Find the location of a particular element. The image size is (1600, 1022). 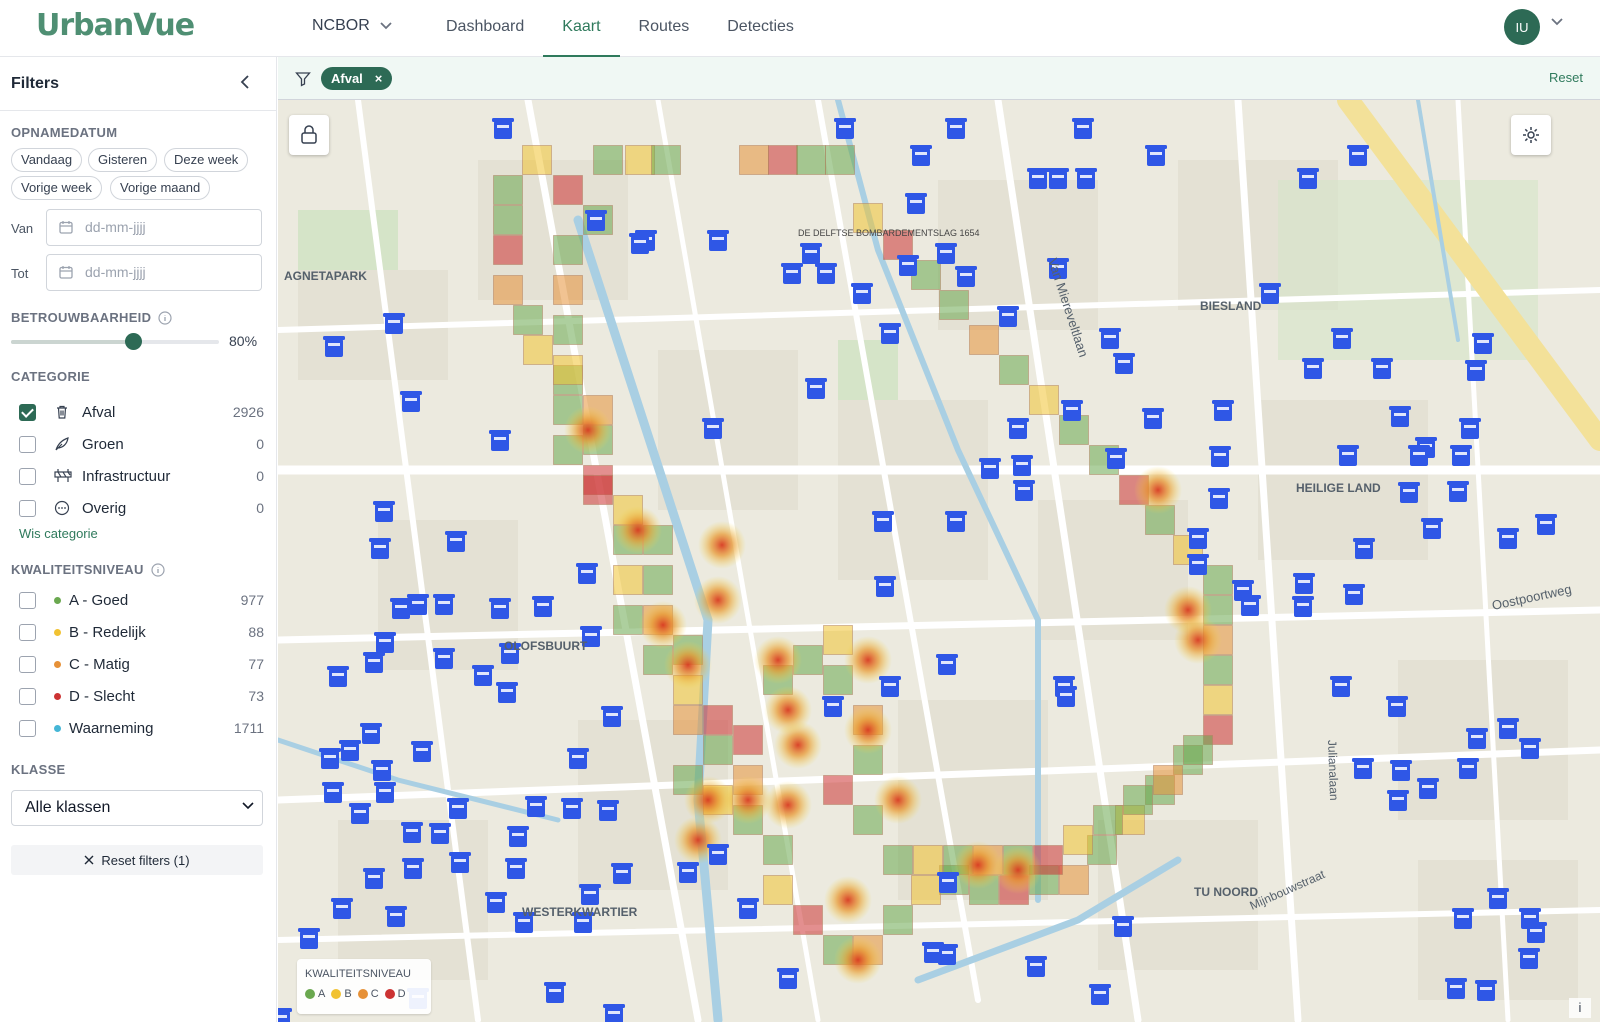

chip-vorige-maand: Vorige maand is located at coordinates (160, 188).